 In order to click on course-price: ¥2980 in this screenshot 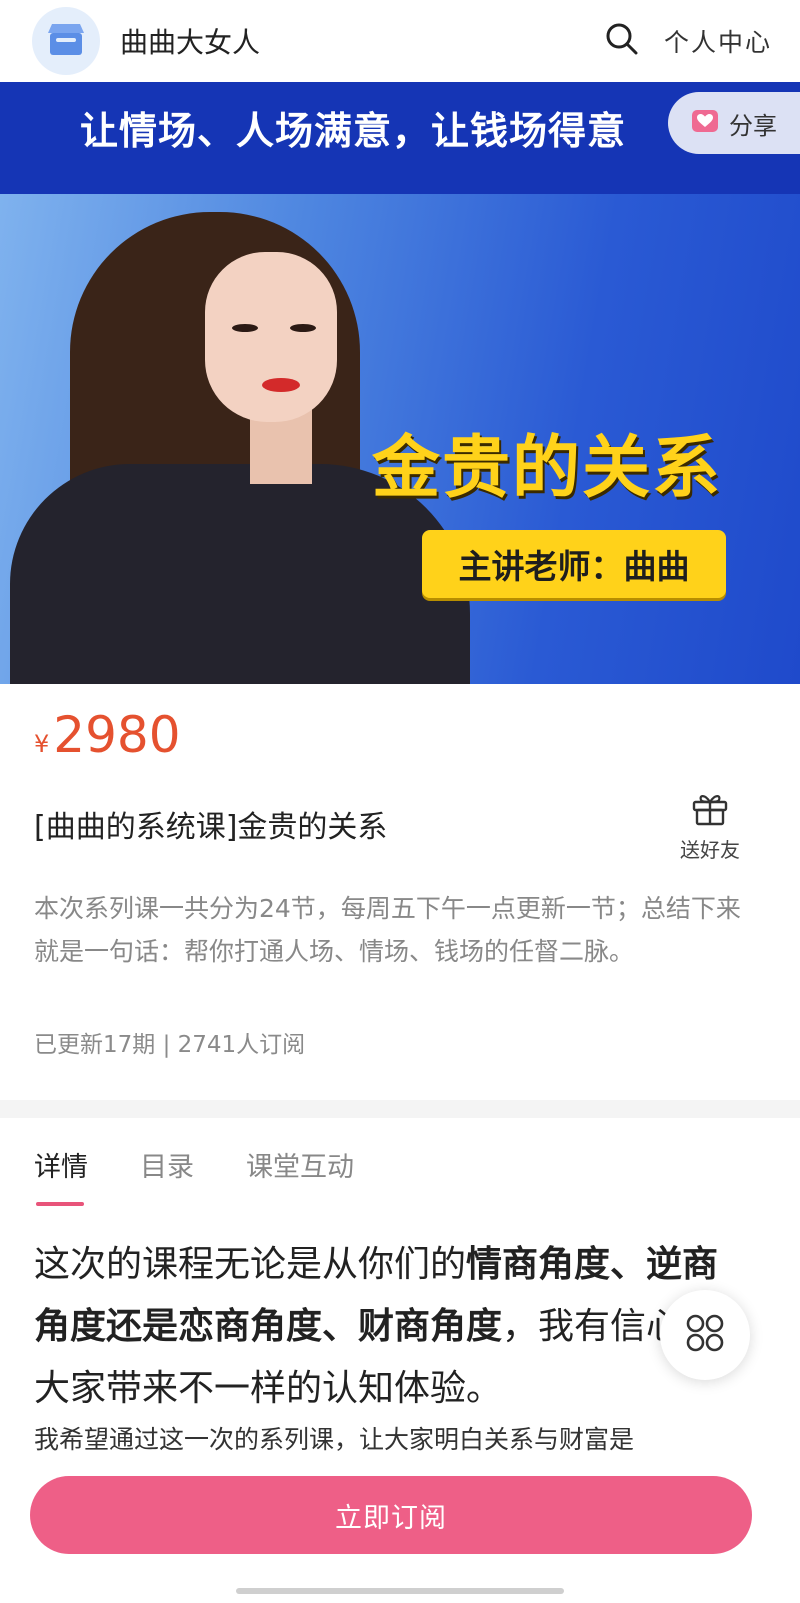, I will do `click(107, 735)`.